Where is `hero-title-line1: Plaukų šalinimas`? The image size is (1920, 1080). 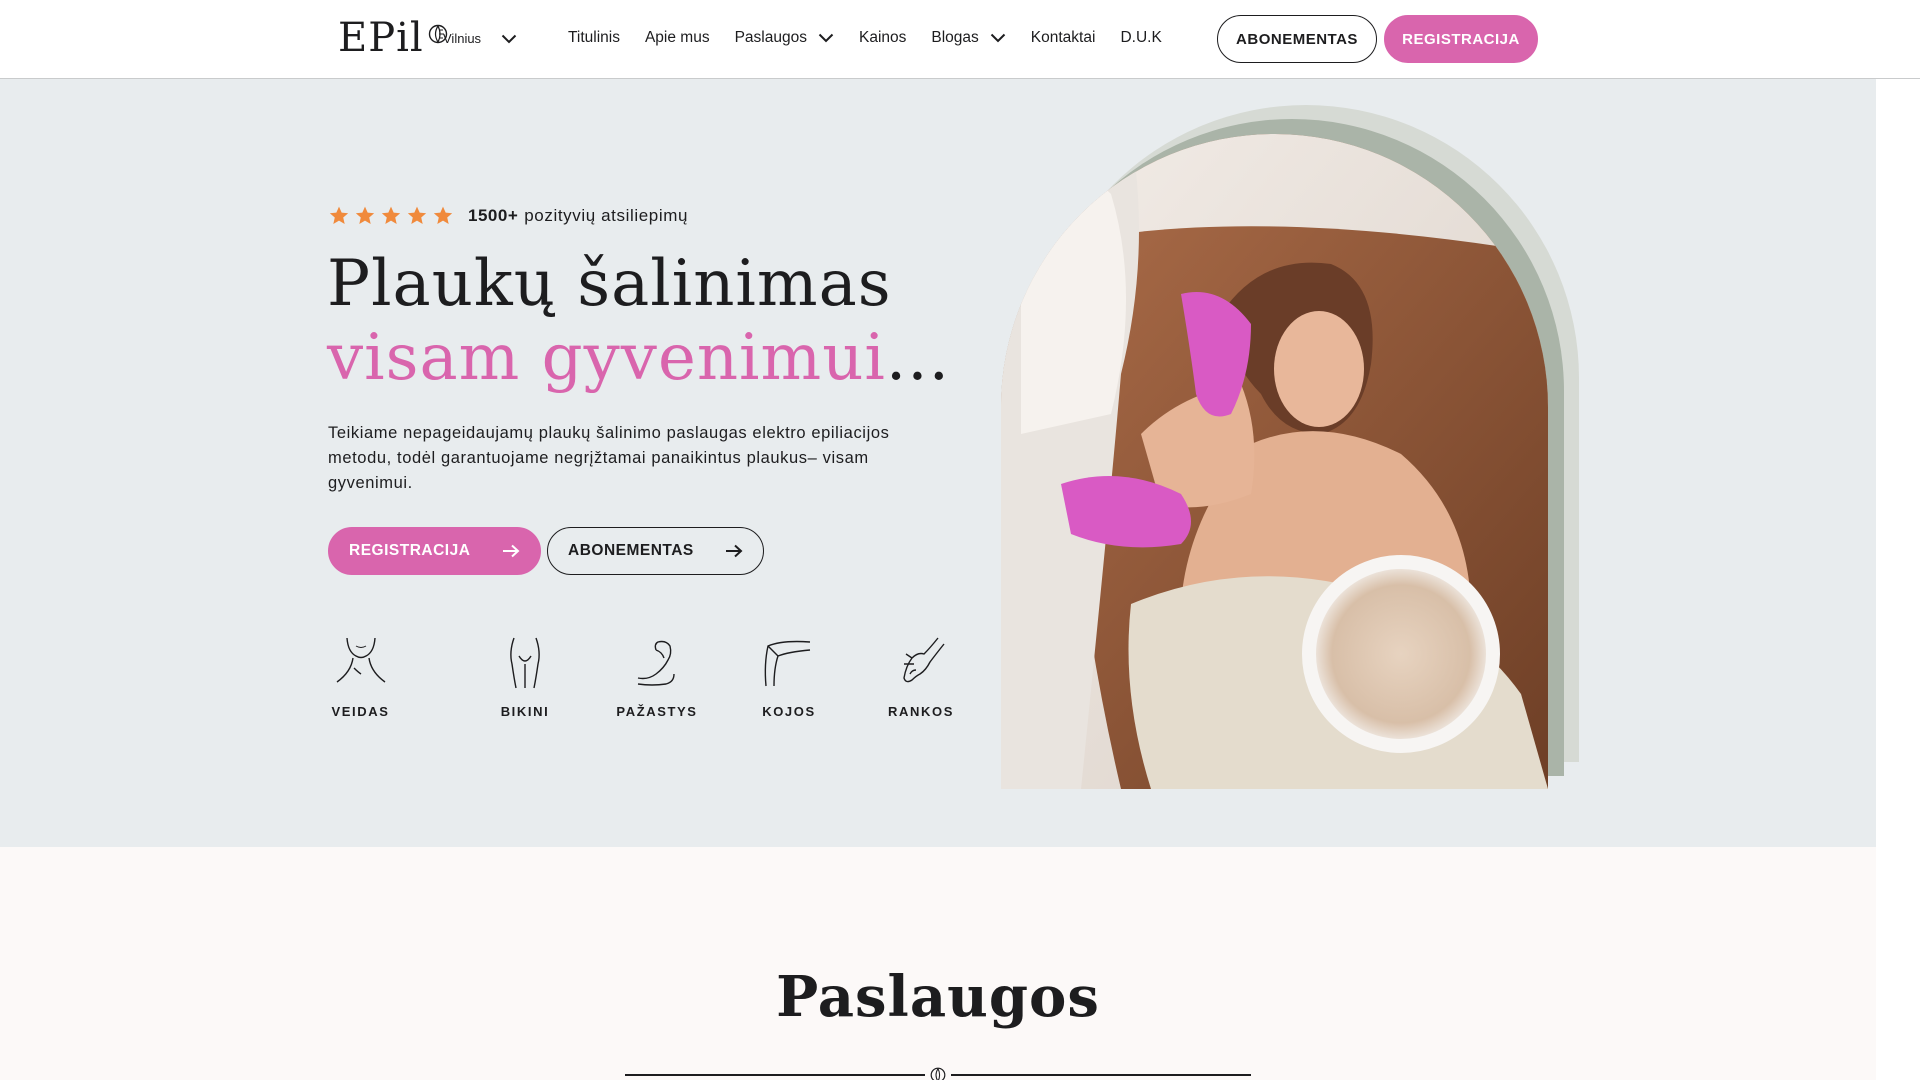 hero-title-line1: Plaukų šalinimas is located at coordinates (609, 284).